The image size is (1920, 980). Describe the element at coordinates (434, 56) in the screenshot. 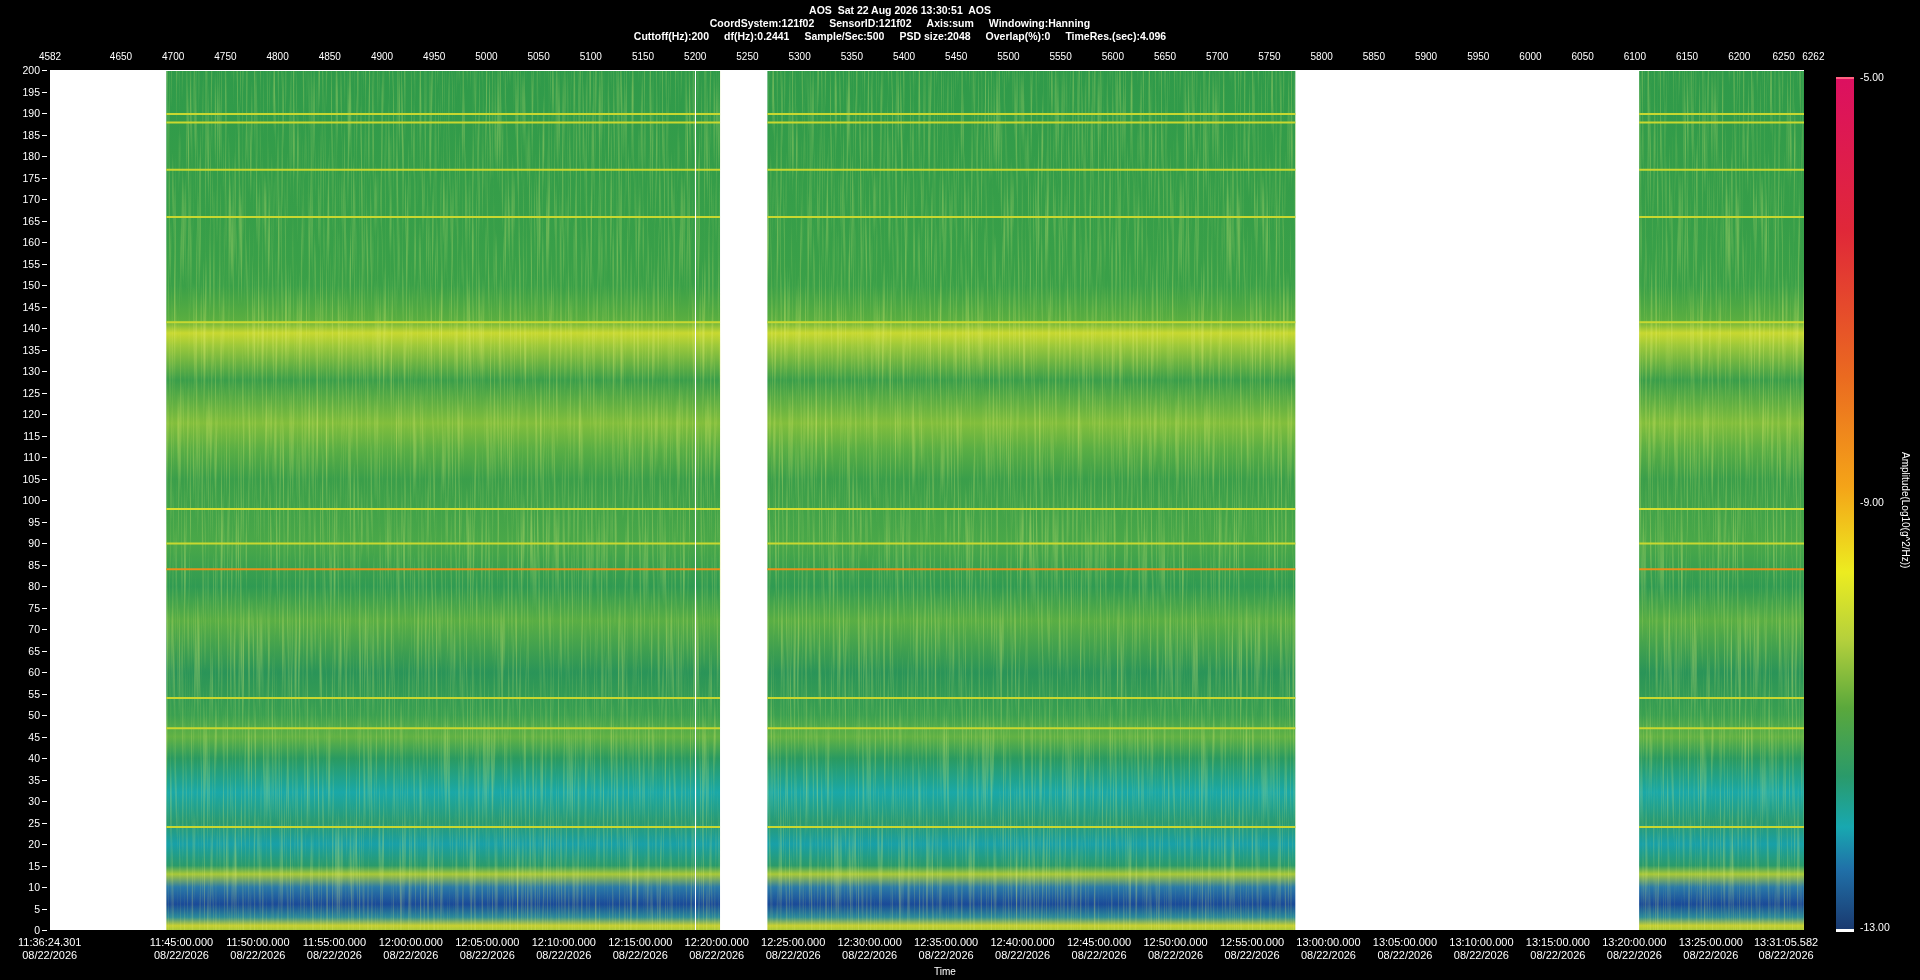

I see `x-axis-label: 4950` at that location.